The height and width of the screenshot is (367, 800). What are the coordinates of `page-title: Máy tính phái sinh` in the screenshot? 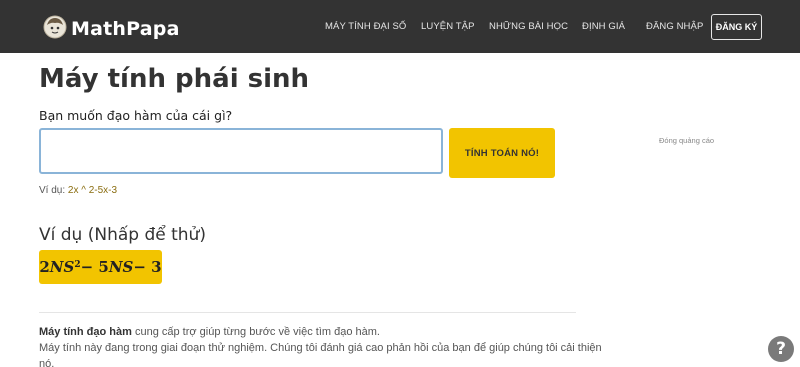 It's located at (174, 79).